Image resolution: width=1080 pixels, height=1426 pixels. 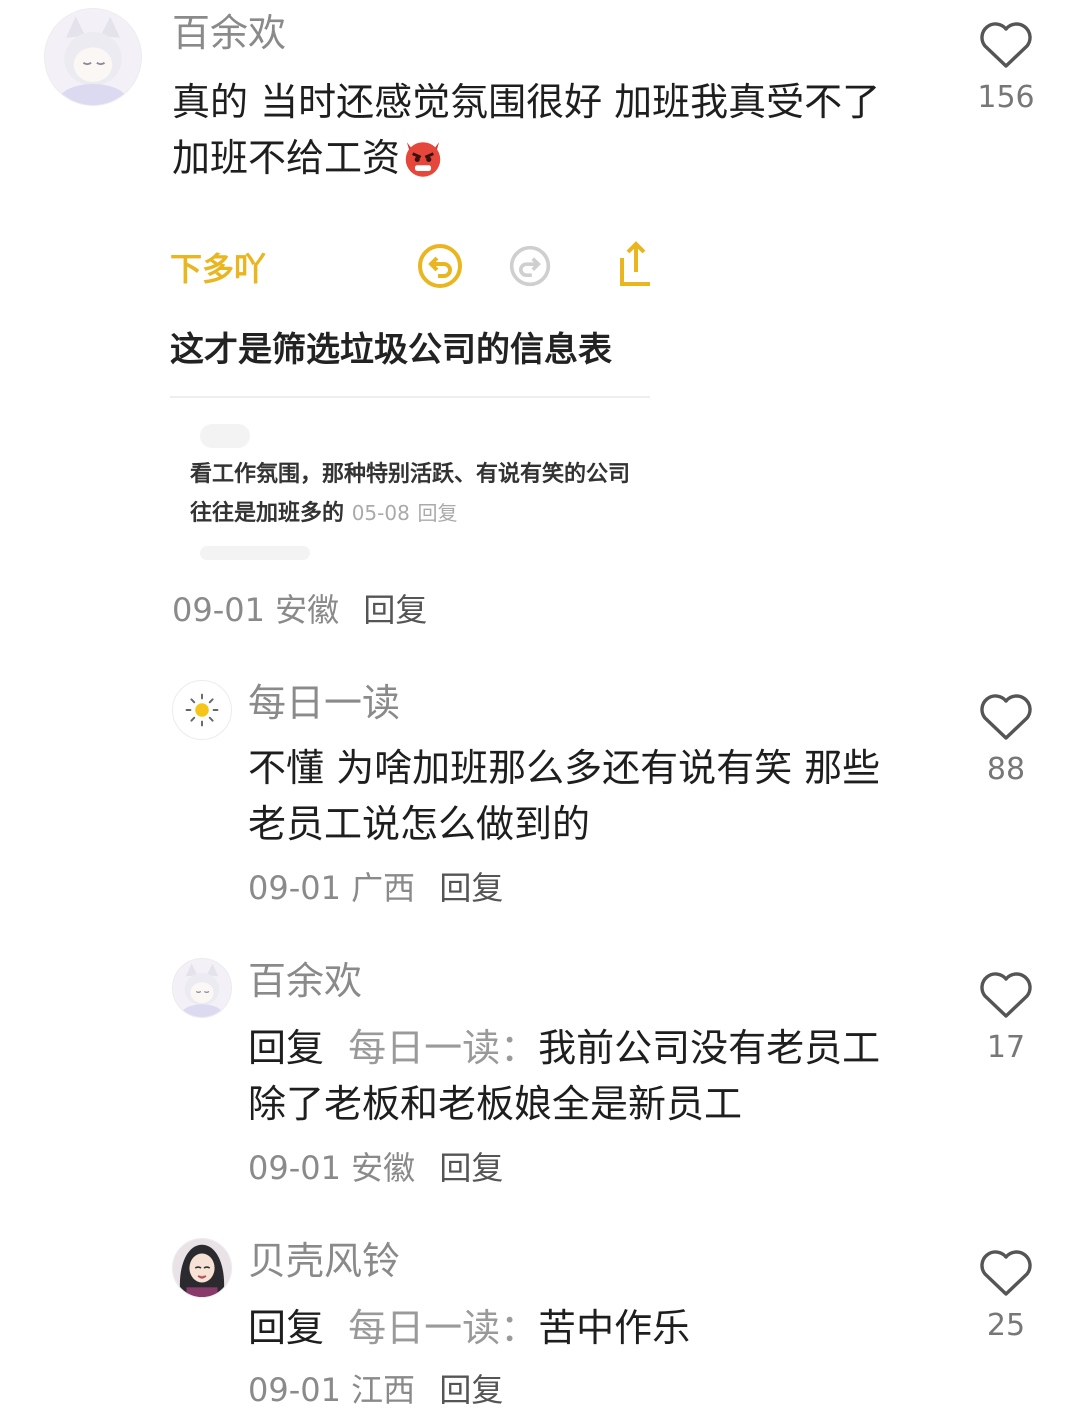 I want to click on avatar-beikefengling, so click(x=202, y=1268).